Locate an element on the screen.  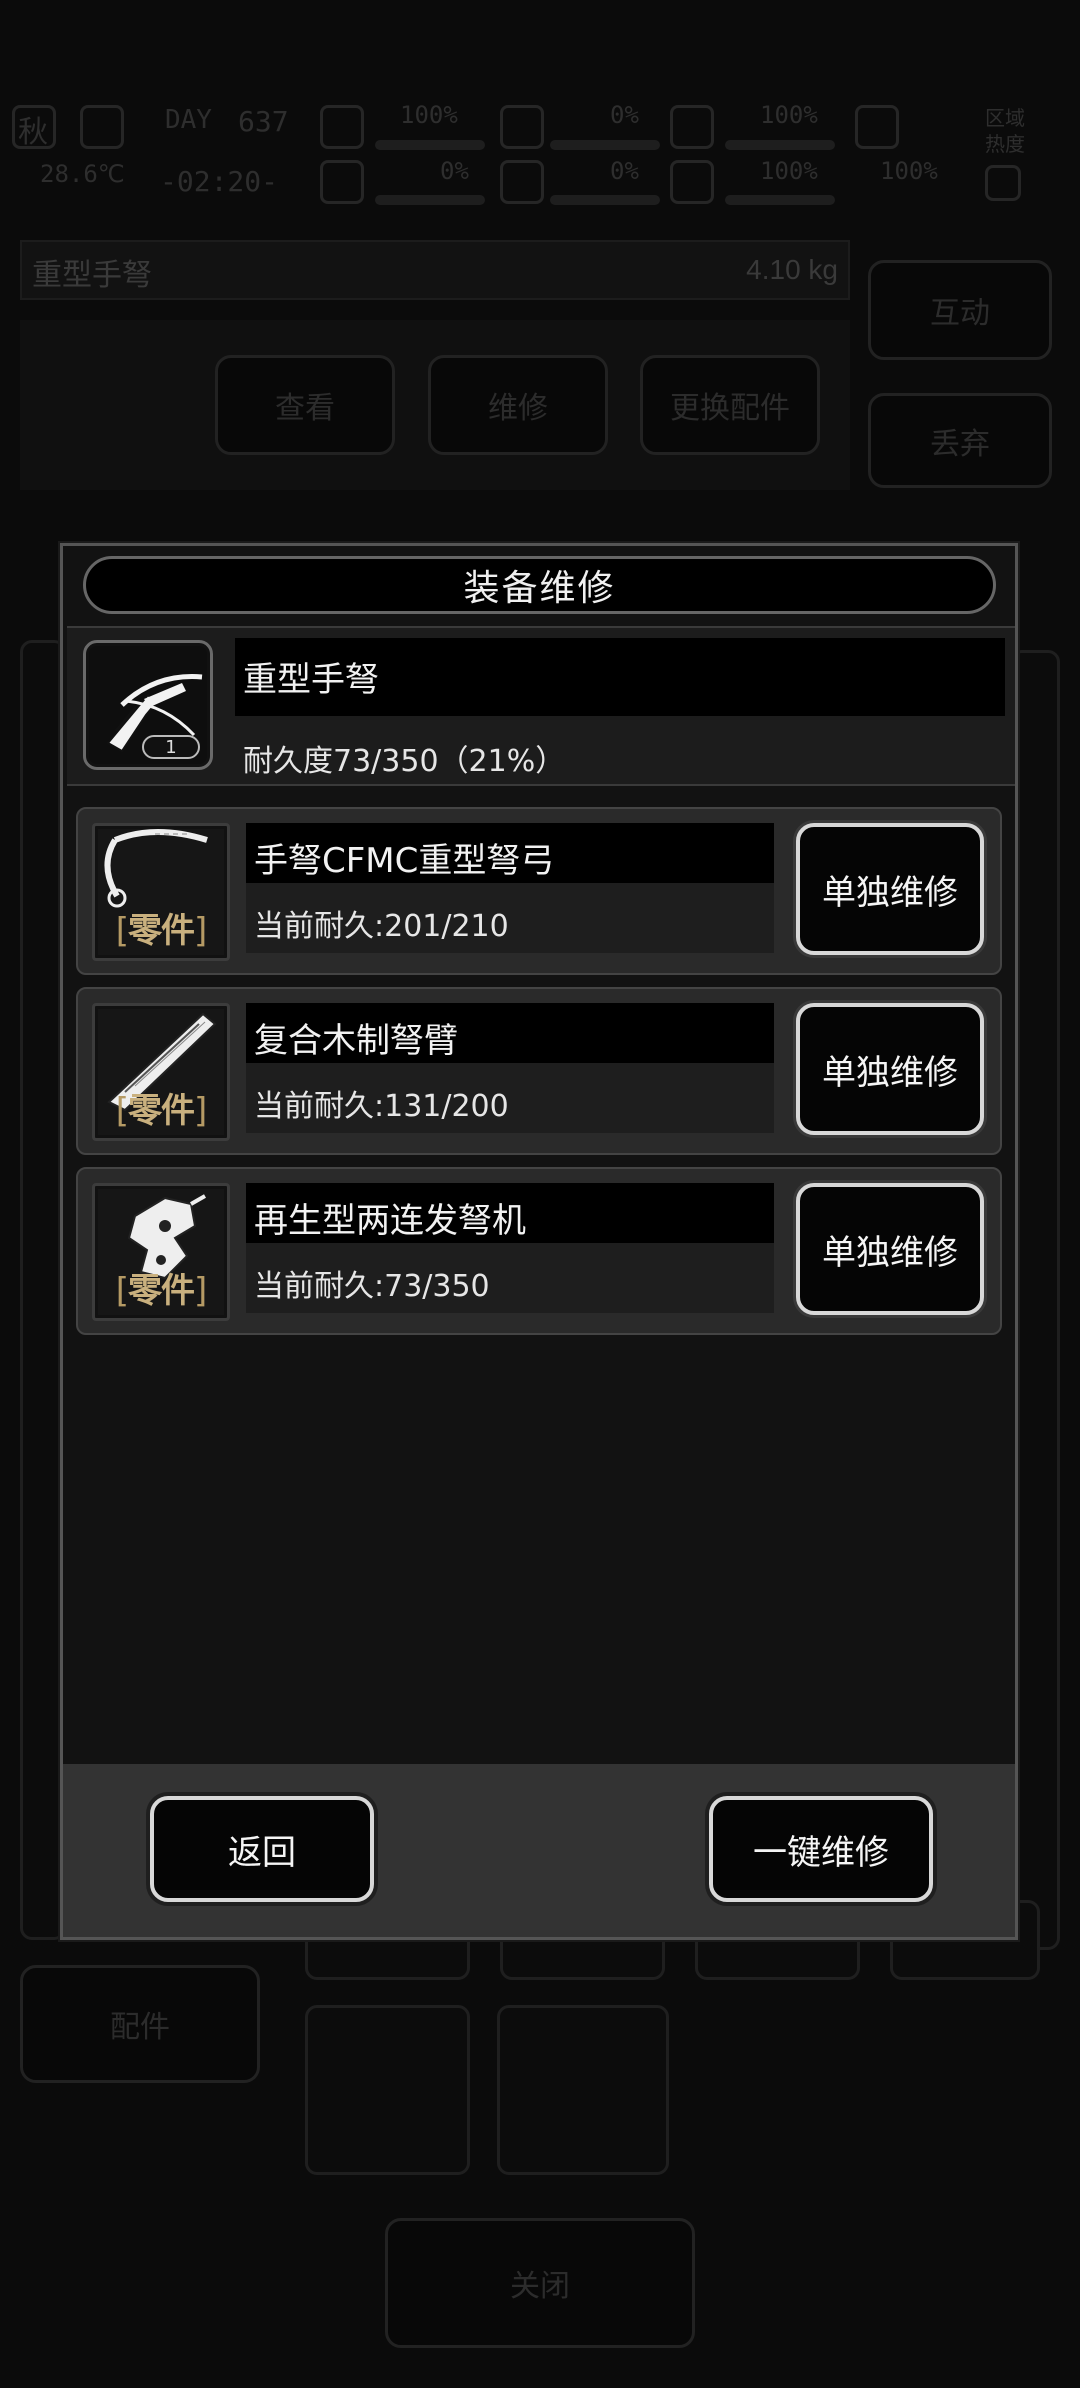
item-count-badge: 1 is located at coordinates (171, 747).